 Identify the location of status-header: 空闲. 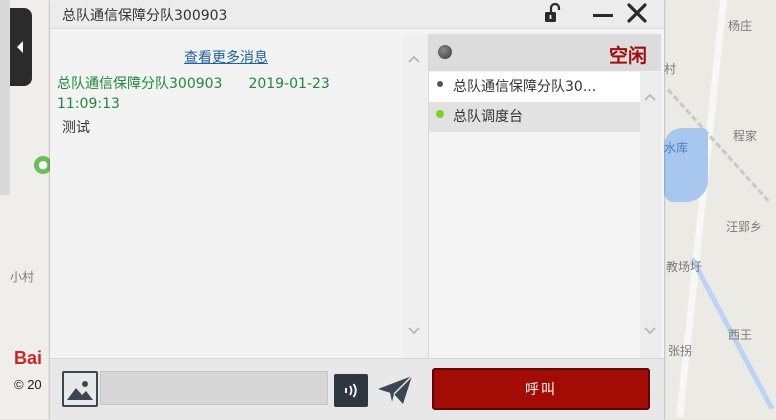
(545, 52).